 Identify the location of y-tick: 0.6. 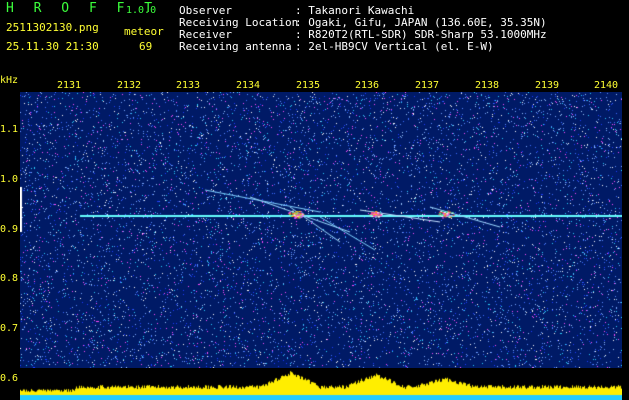
(9, 378).